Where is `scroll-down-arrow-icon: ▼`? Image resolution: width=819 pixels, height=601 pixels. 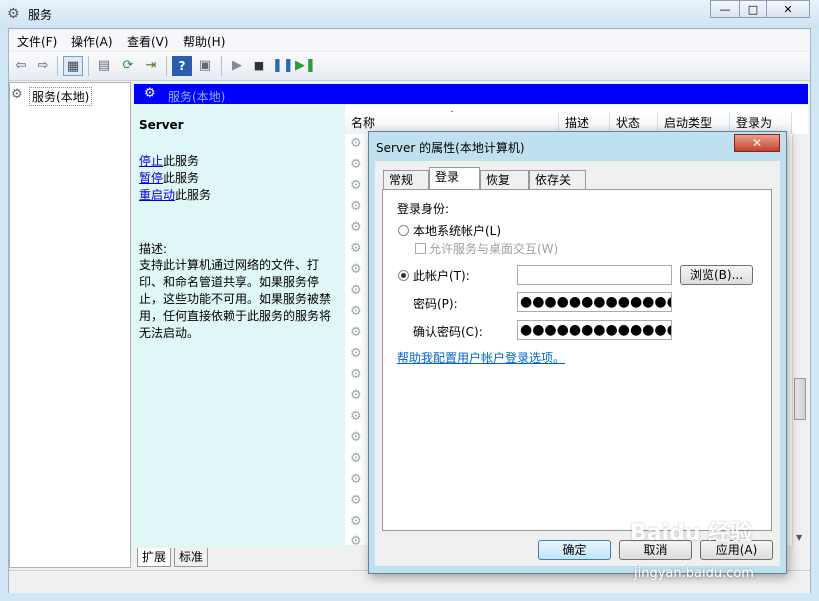 scroll-down-arrow-icon: ▼ is located at coordinates (799, 537).